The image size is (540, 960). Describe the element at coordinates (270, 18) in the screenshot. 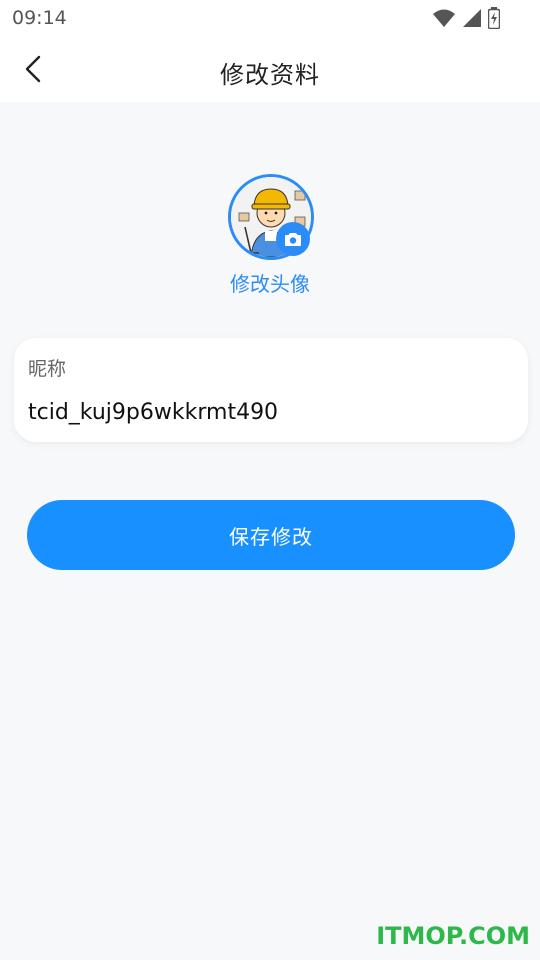

I see `status-bar: 09:14` at that location.